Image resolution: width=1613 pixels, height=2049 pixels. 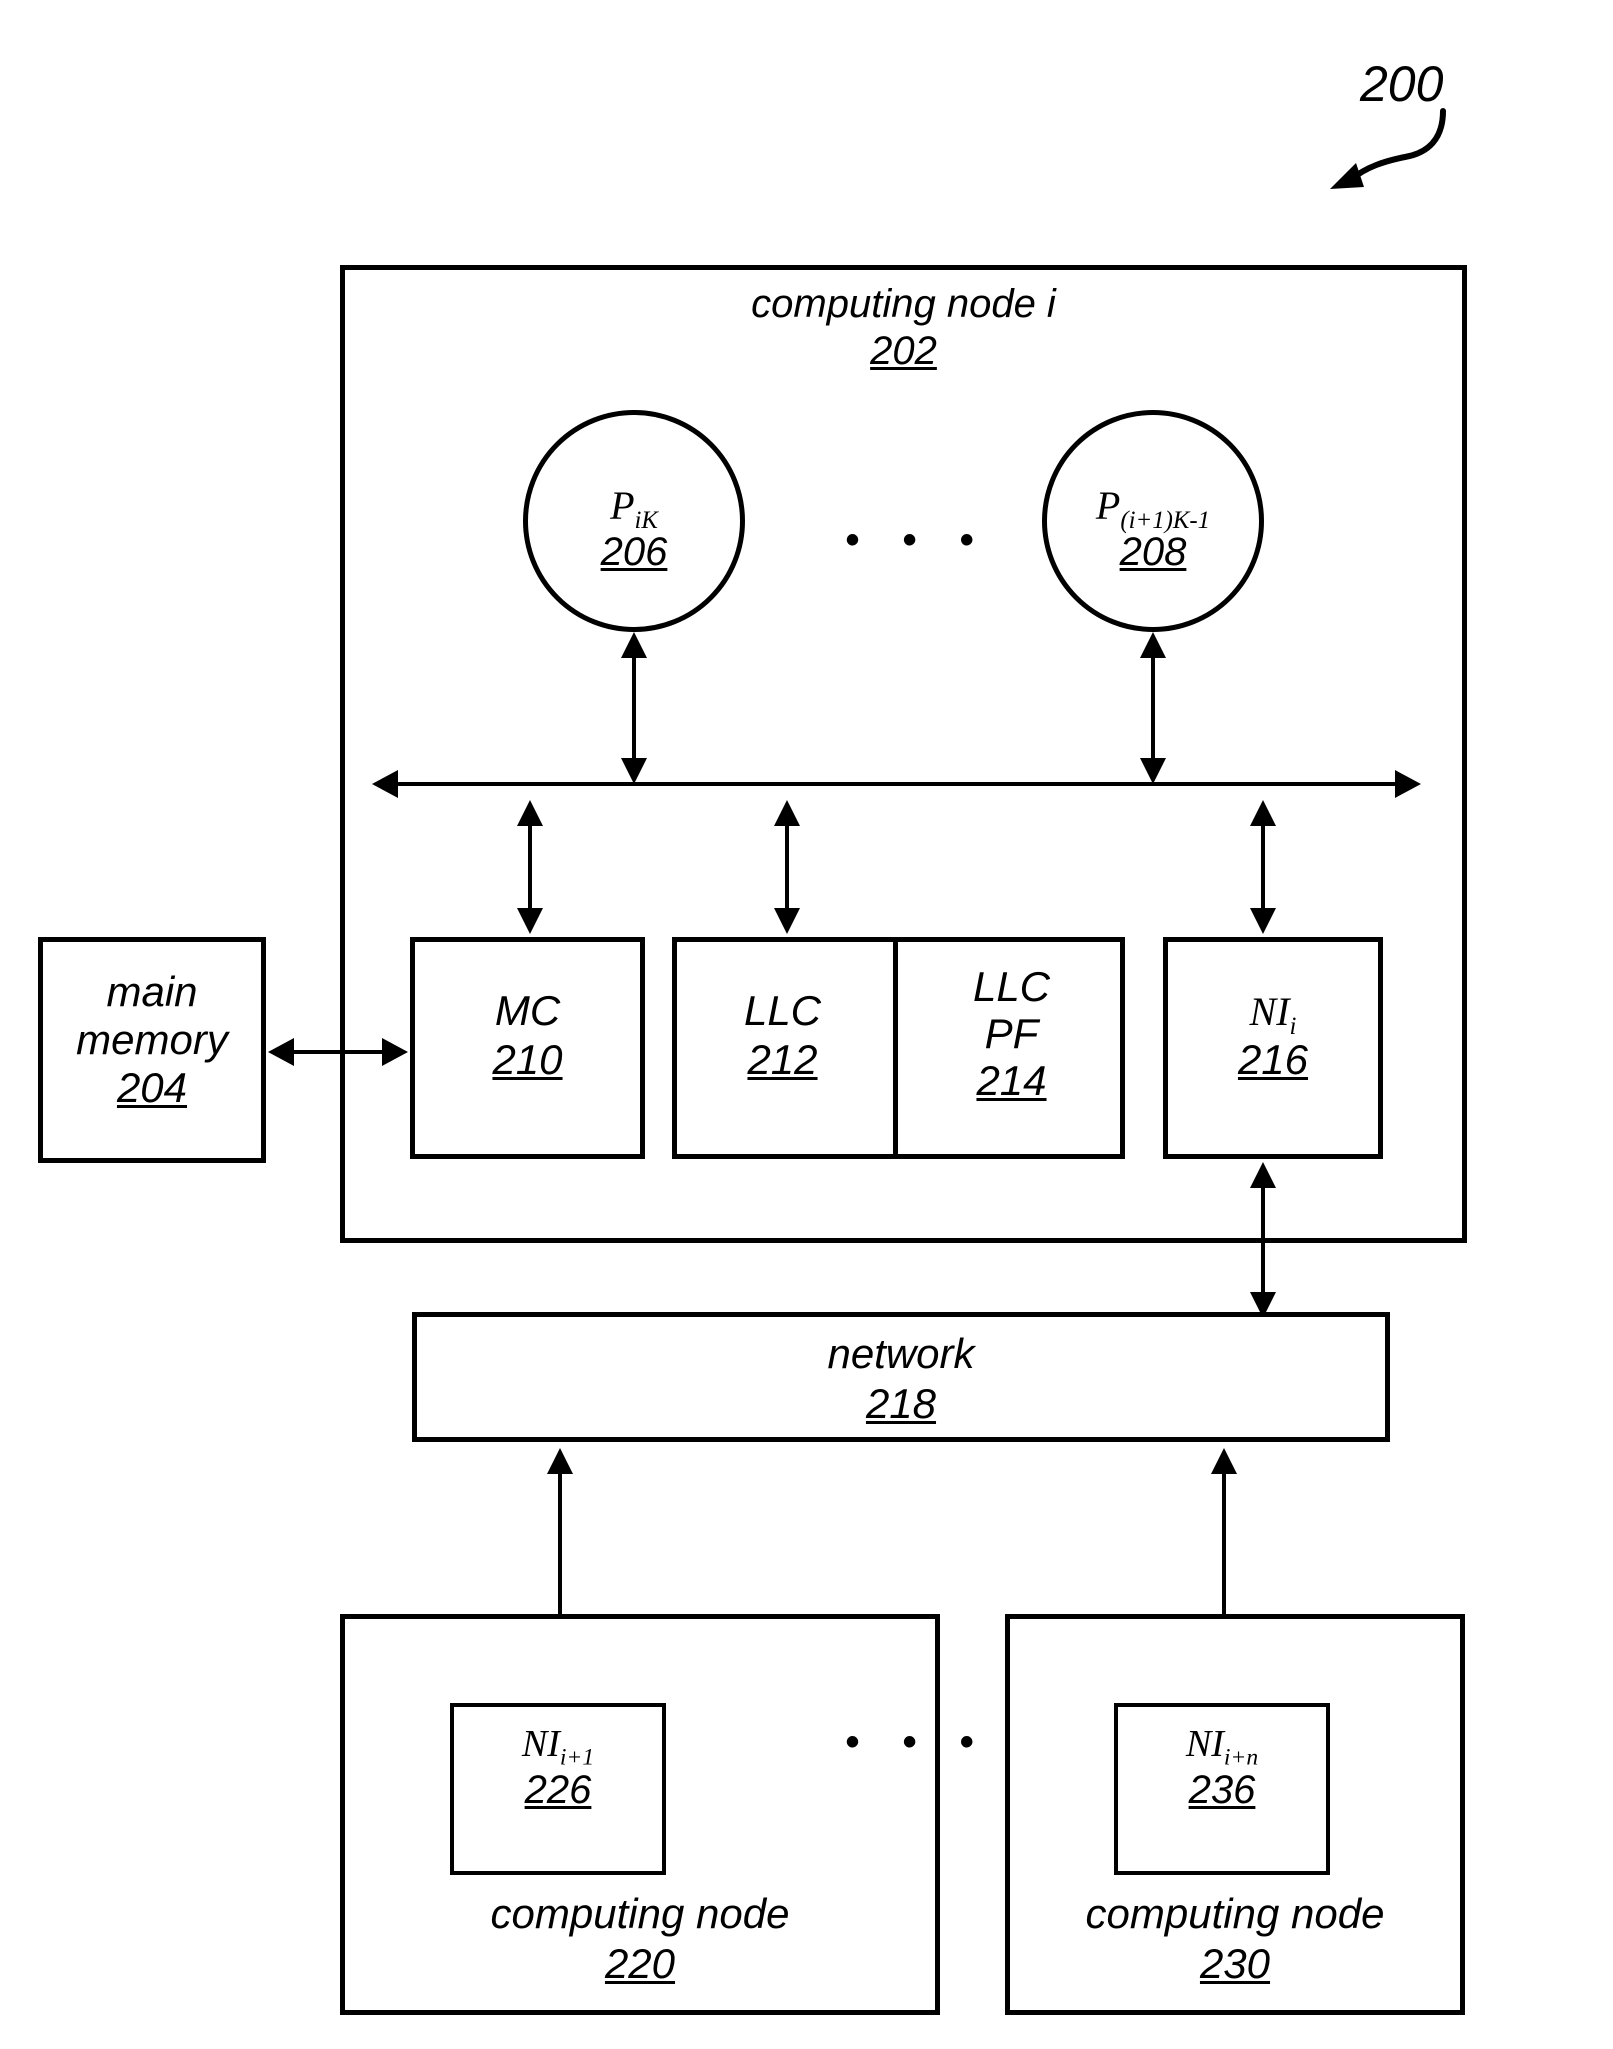 I want to click on bus-head-left, so click(x=385, y=784).